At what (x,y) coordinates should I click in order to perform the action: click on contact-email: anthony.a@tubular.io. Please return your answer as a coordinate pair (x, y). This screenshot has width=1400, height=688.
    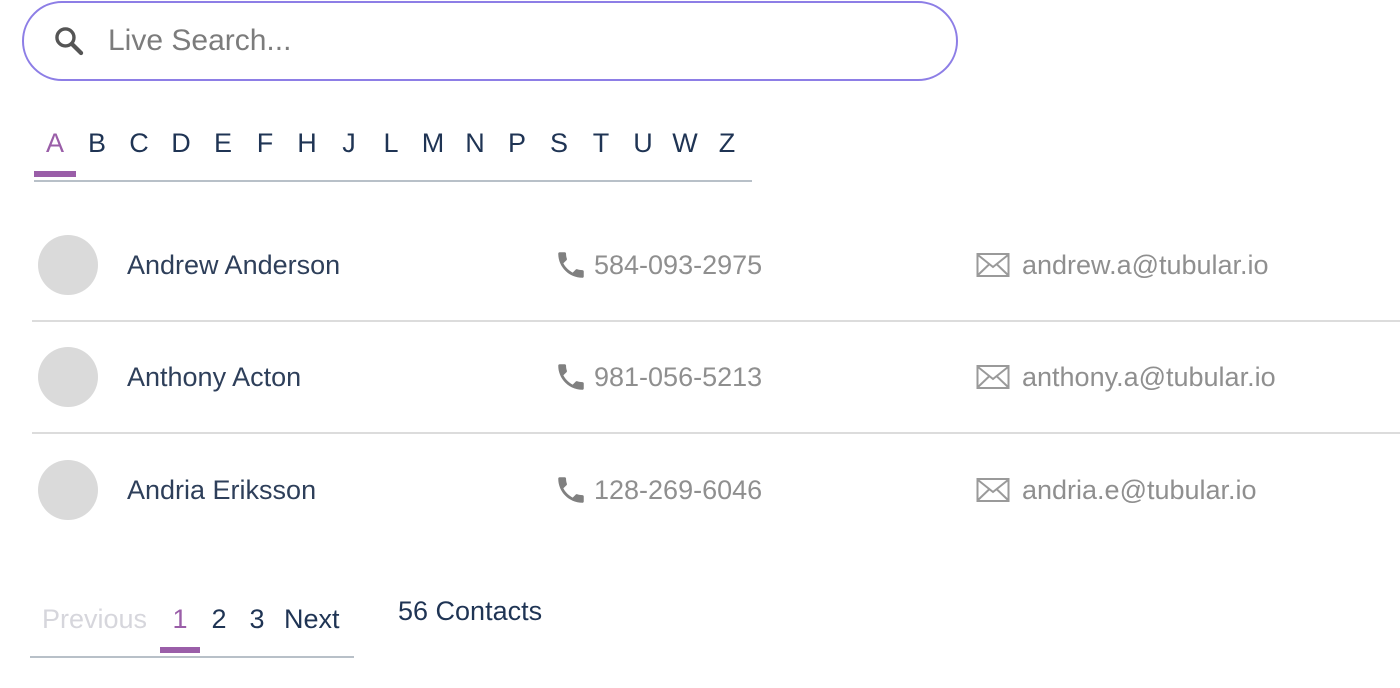
    Looking at the image, I should click on (1126, 377).